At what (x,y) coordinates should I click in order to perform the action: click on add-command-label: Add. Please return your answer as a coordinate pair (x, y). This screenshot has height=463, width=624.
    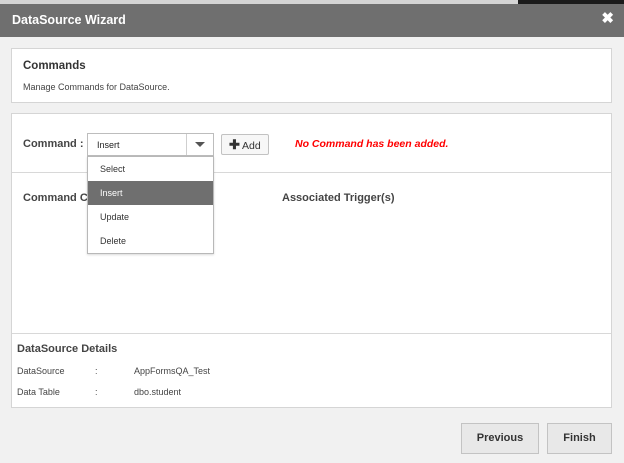
    Looking at the image, I should click on (251, 146).